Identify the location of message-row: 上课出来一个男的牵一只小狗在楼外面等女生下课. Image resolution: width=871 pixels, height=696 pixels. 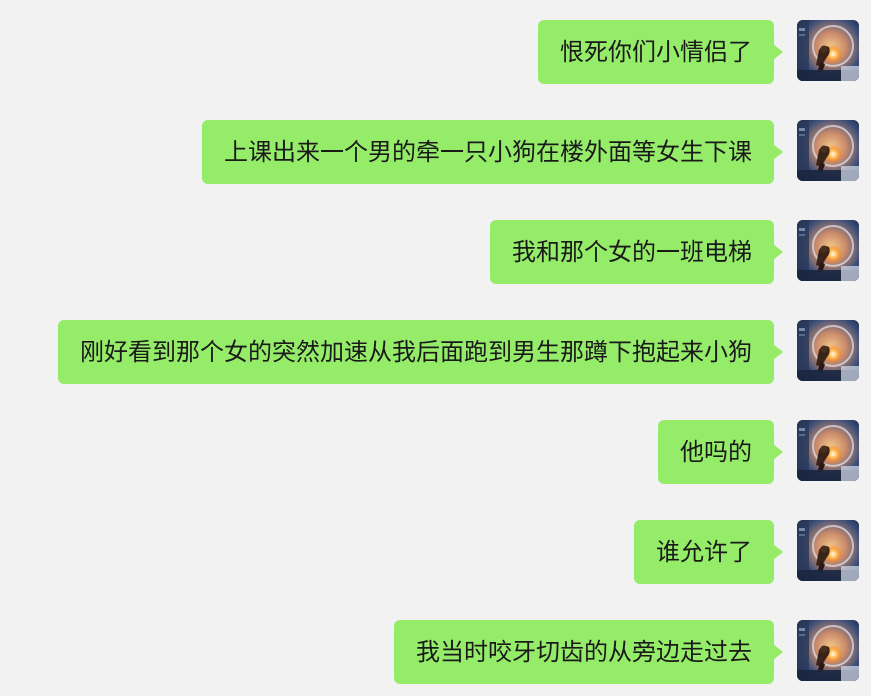
(435, 152).